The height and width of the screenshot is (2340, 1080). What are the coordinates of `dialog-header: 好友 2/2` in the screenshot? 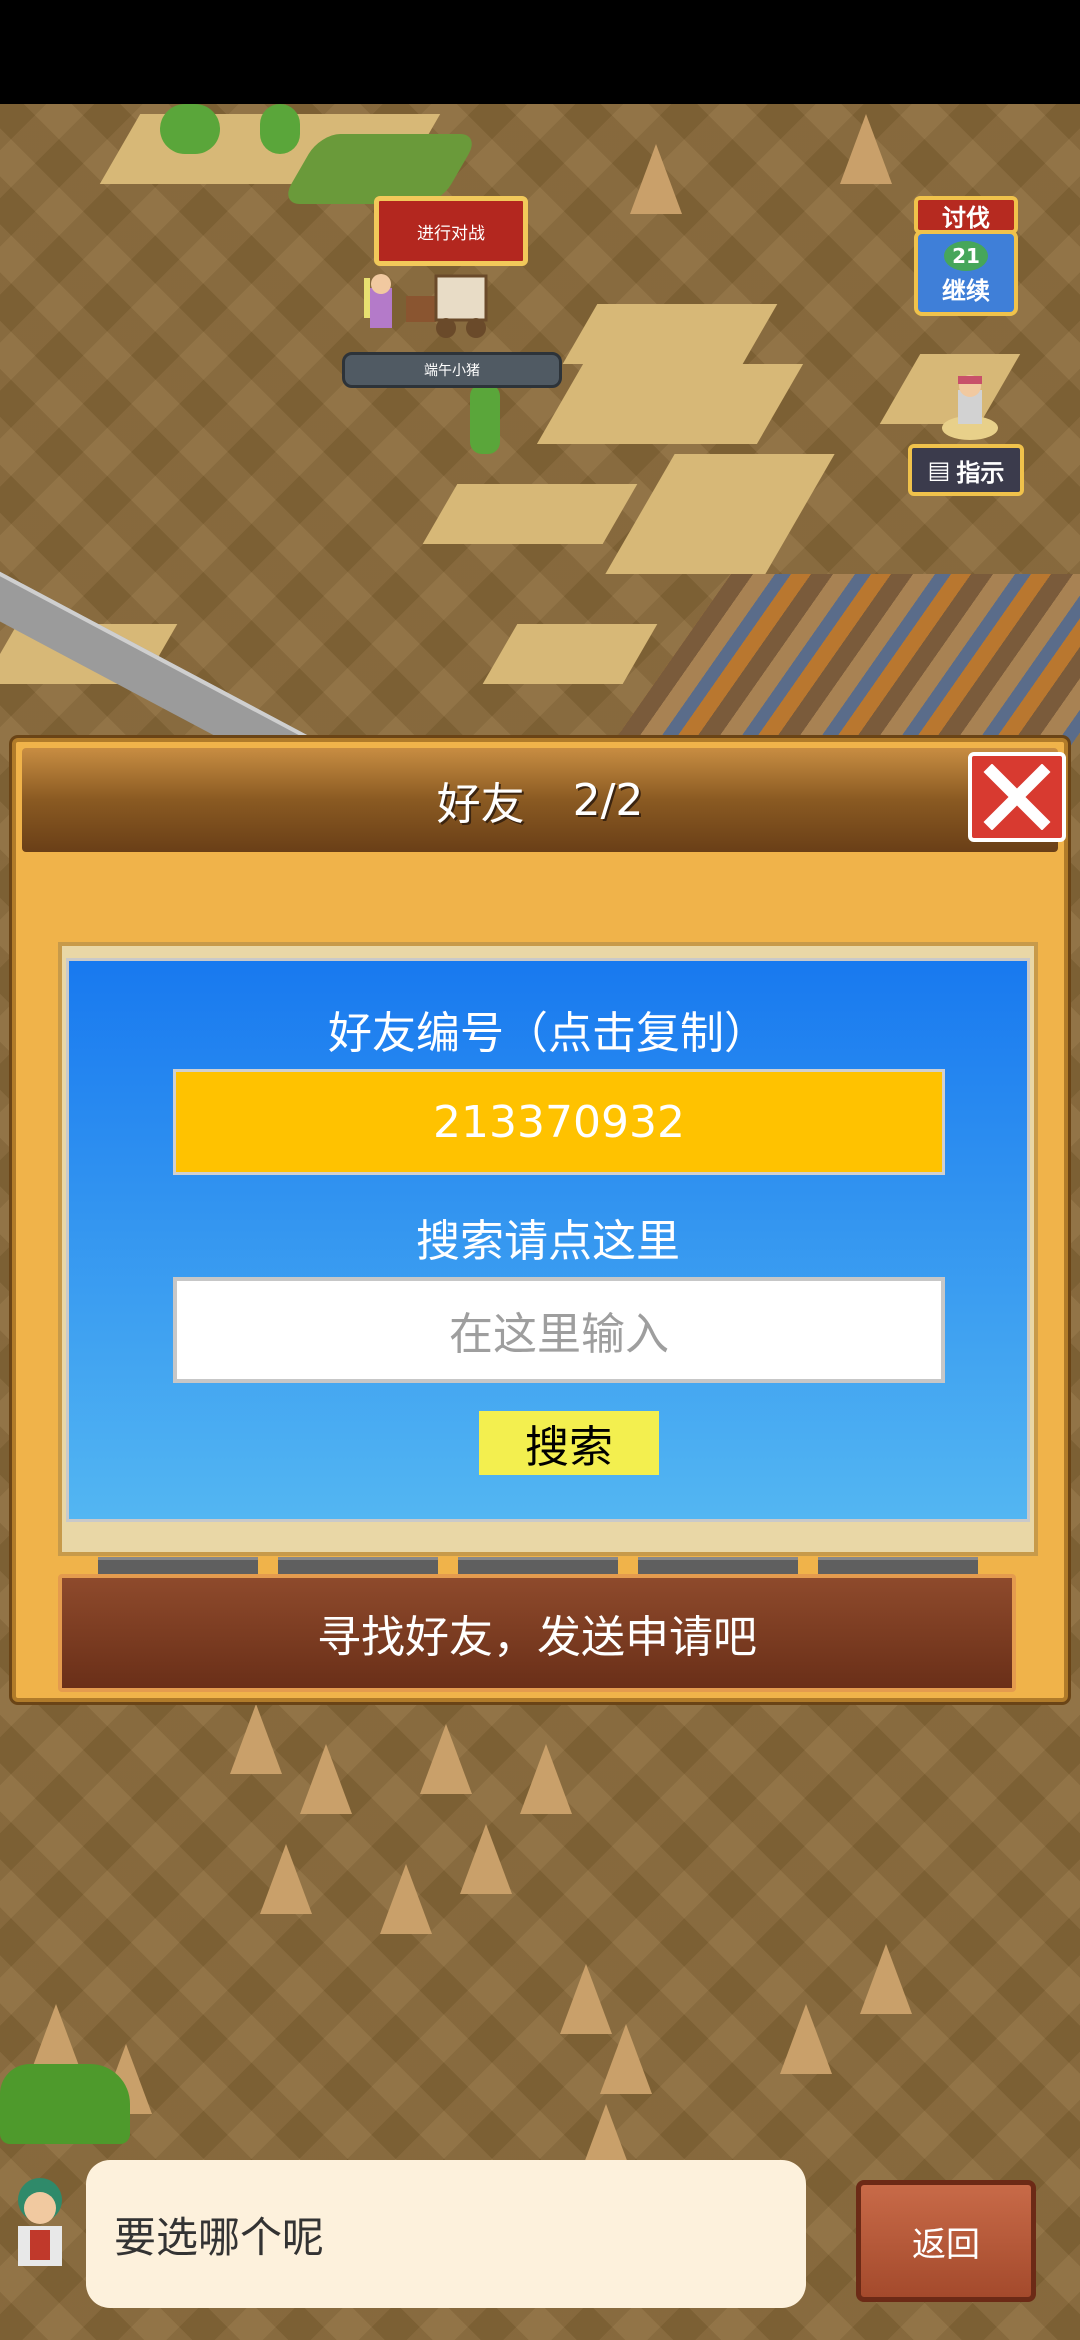 It's located at (540, 800).